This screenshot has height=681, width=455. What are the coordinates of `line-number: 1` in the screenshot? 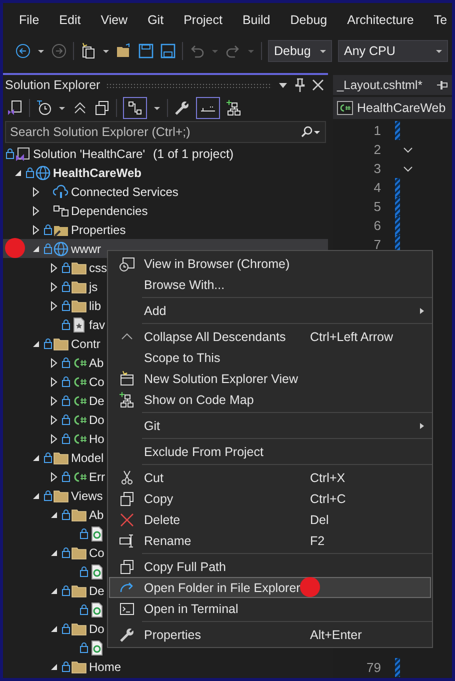 It's located at (377, 130).